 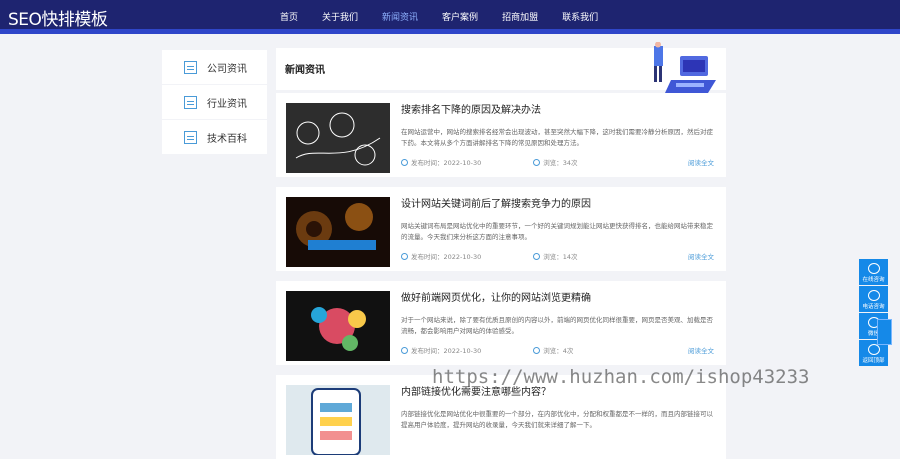 What do you see at coordinates (580, 16) in the screenshot?
I see `nav-contact: 联系我们` at bounding box center [580, 16].